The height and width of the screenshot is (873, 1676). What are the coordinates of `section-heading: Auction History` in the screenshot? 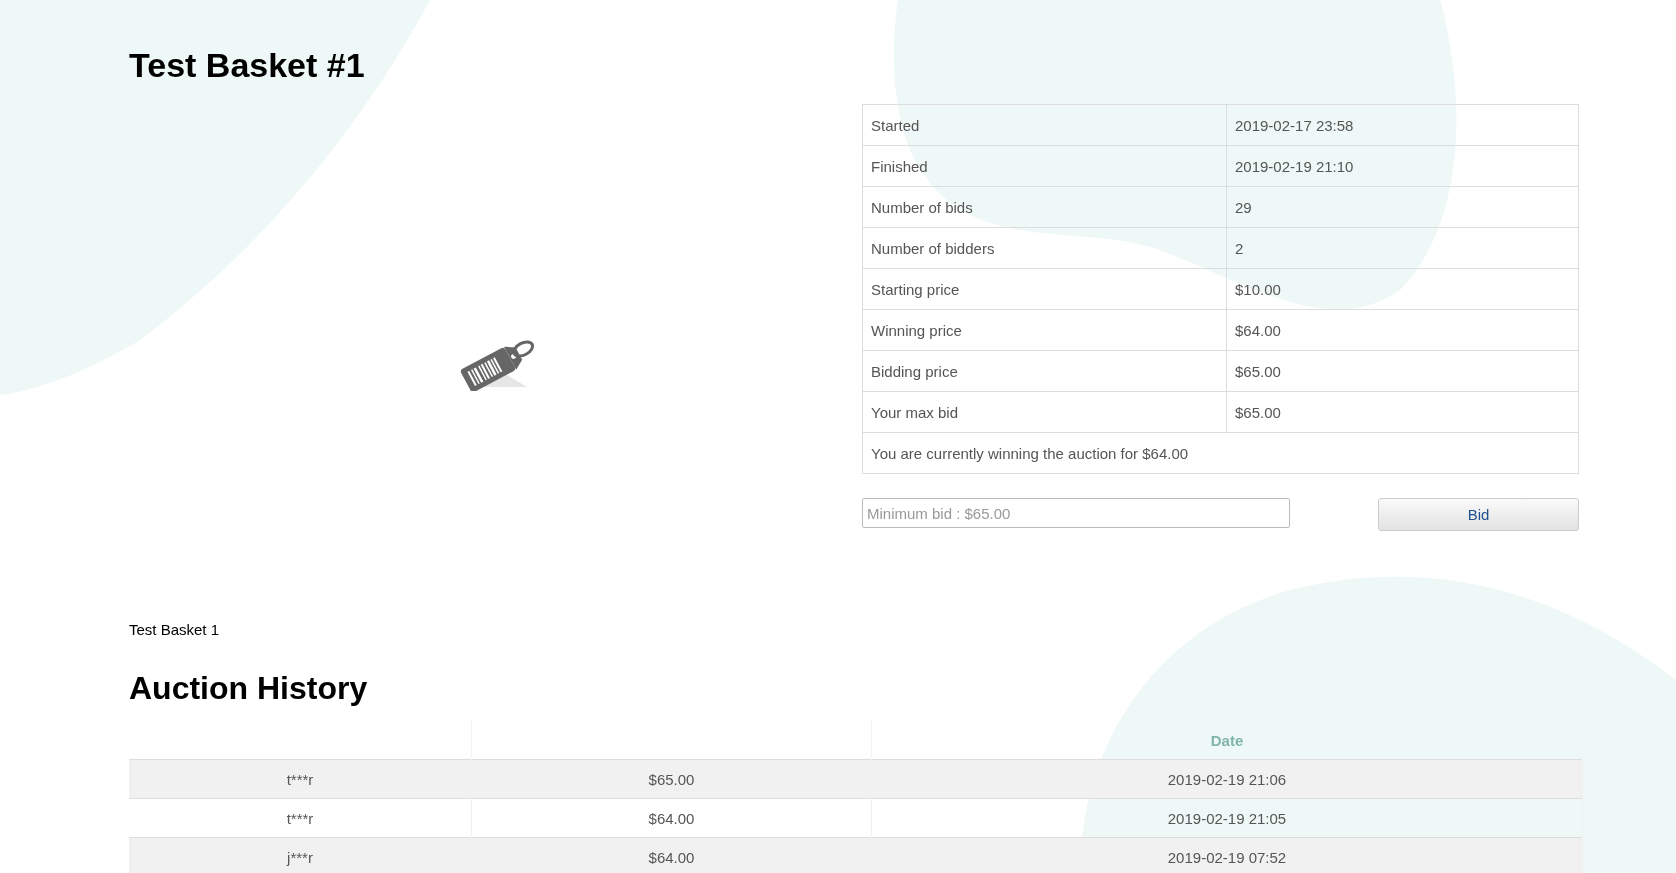 It's located at (248, 688).